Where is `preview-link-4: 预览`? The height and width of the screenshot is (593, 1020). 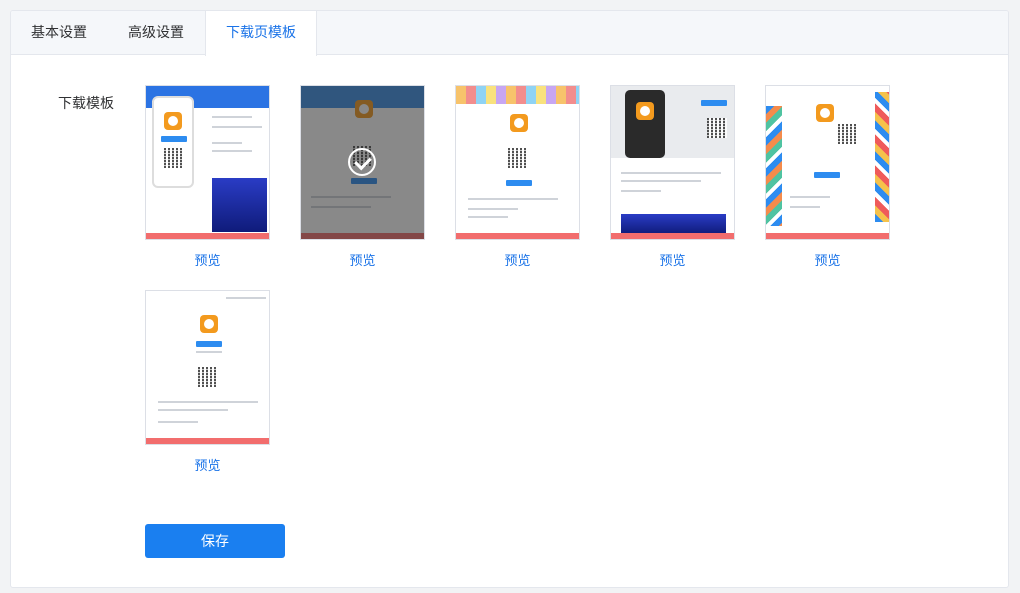
preview-link-4: 预览 is located at coordinates (672, 259).